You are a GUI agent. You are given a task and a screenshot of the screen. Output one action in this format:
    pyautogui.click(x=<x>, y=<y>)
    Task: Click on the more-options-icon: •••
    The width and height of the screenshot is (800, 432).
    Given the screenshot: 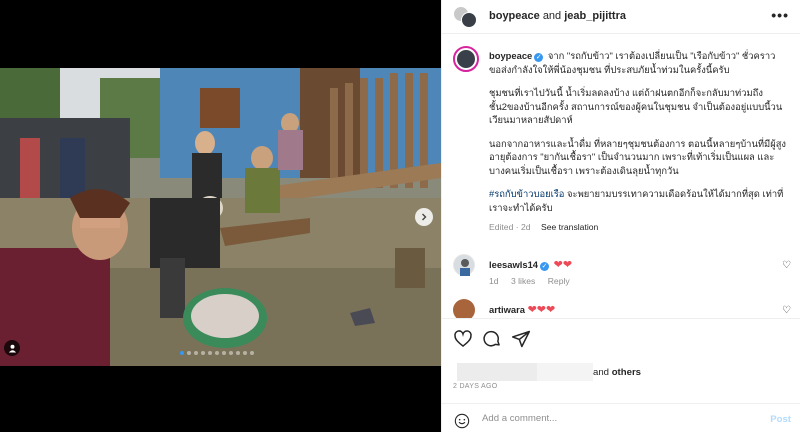 What is the action you would take?
    pyautogui.click(x=780, y=15)
    